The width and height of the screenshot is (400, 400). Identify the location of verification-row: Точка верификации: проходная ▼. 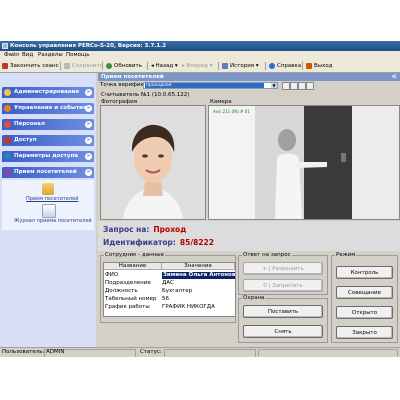
(249, 86).